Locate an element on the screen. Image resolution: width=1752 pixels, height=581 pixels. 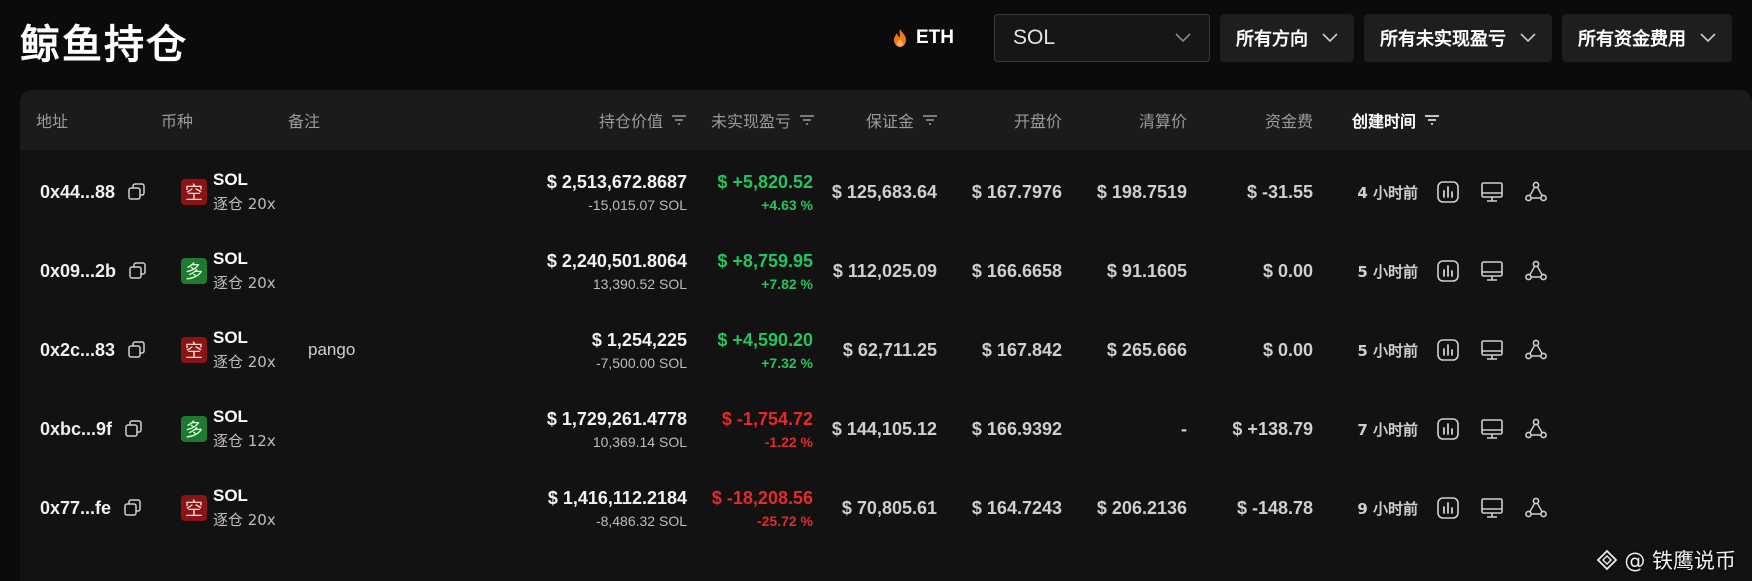
created-time: 9 小时前 is located at coordinates (1387, 508).